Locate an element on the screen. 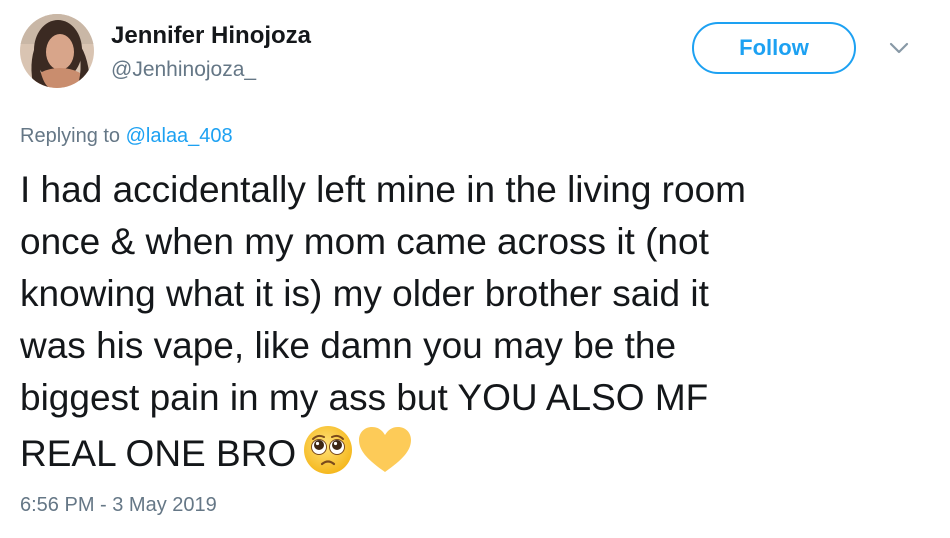 The image size is (950, 538). follow-button: Follow is located at coordinates (774, 48).